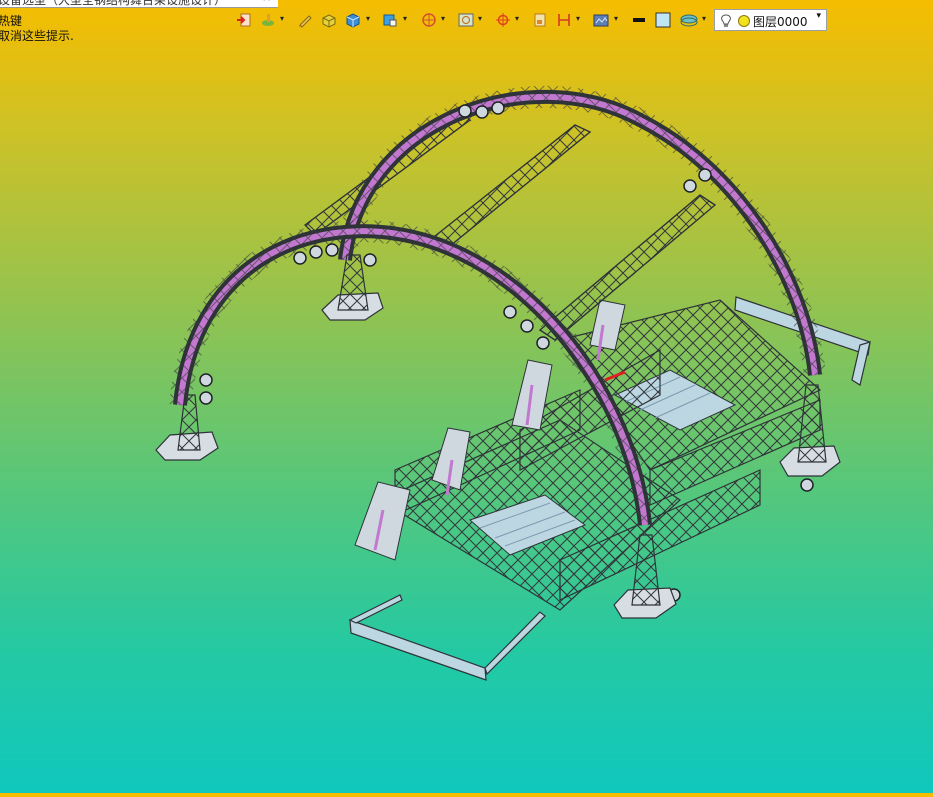 The image size is (933, 797). What do you see at coordinates (447, 637) in the screenshot?
I see `front-base-frame` at bounding box center [447, 637].